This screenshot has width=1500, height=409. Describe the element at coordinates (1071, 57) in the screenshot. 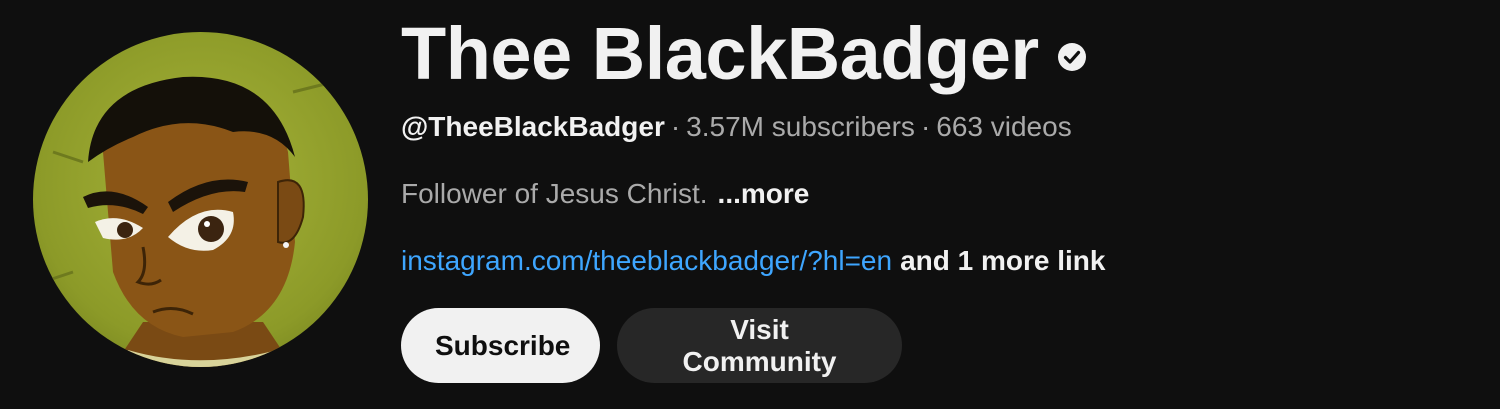

I see `verified-check-icon` at that location.